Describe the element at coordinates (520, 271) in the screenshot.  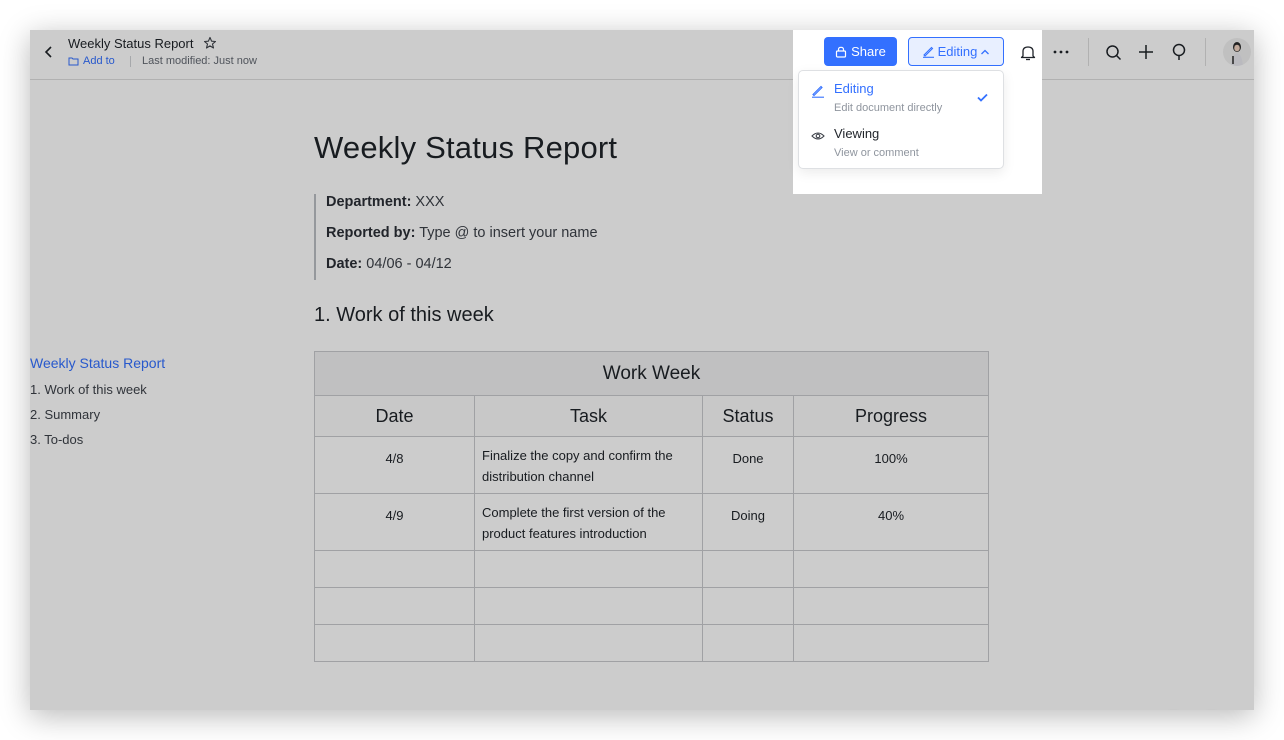
I see `meta-date: Date: 04/06 - 04/12` at that location.